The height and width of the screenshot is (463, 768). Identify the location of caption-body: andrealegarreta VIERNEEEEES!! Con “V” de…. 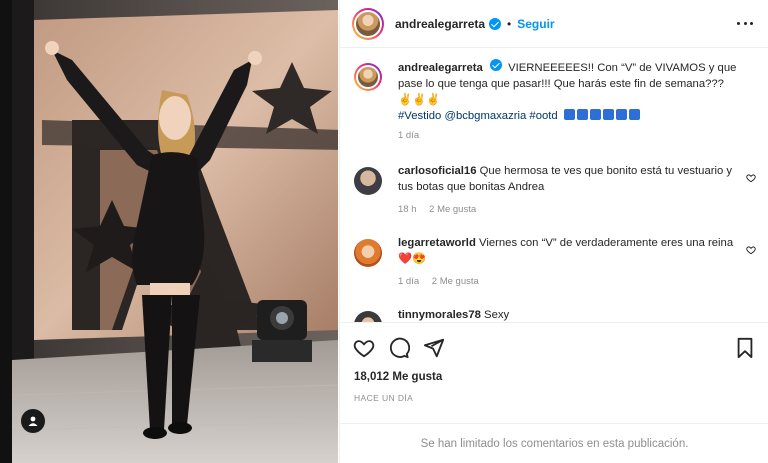
(570, 91).